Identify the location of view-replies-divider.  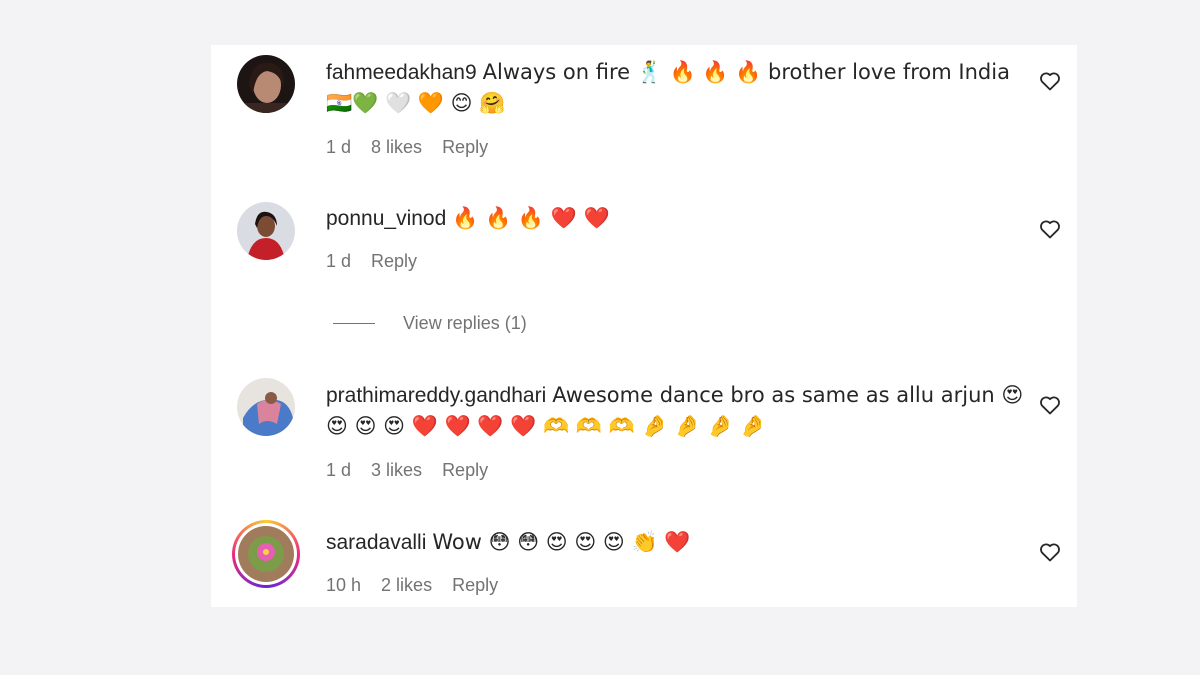
(354, 323).